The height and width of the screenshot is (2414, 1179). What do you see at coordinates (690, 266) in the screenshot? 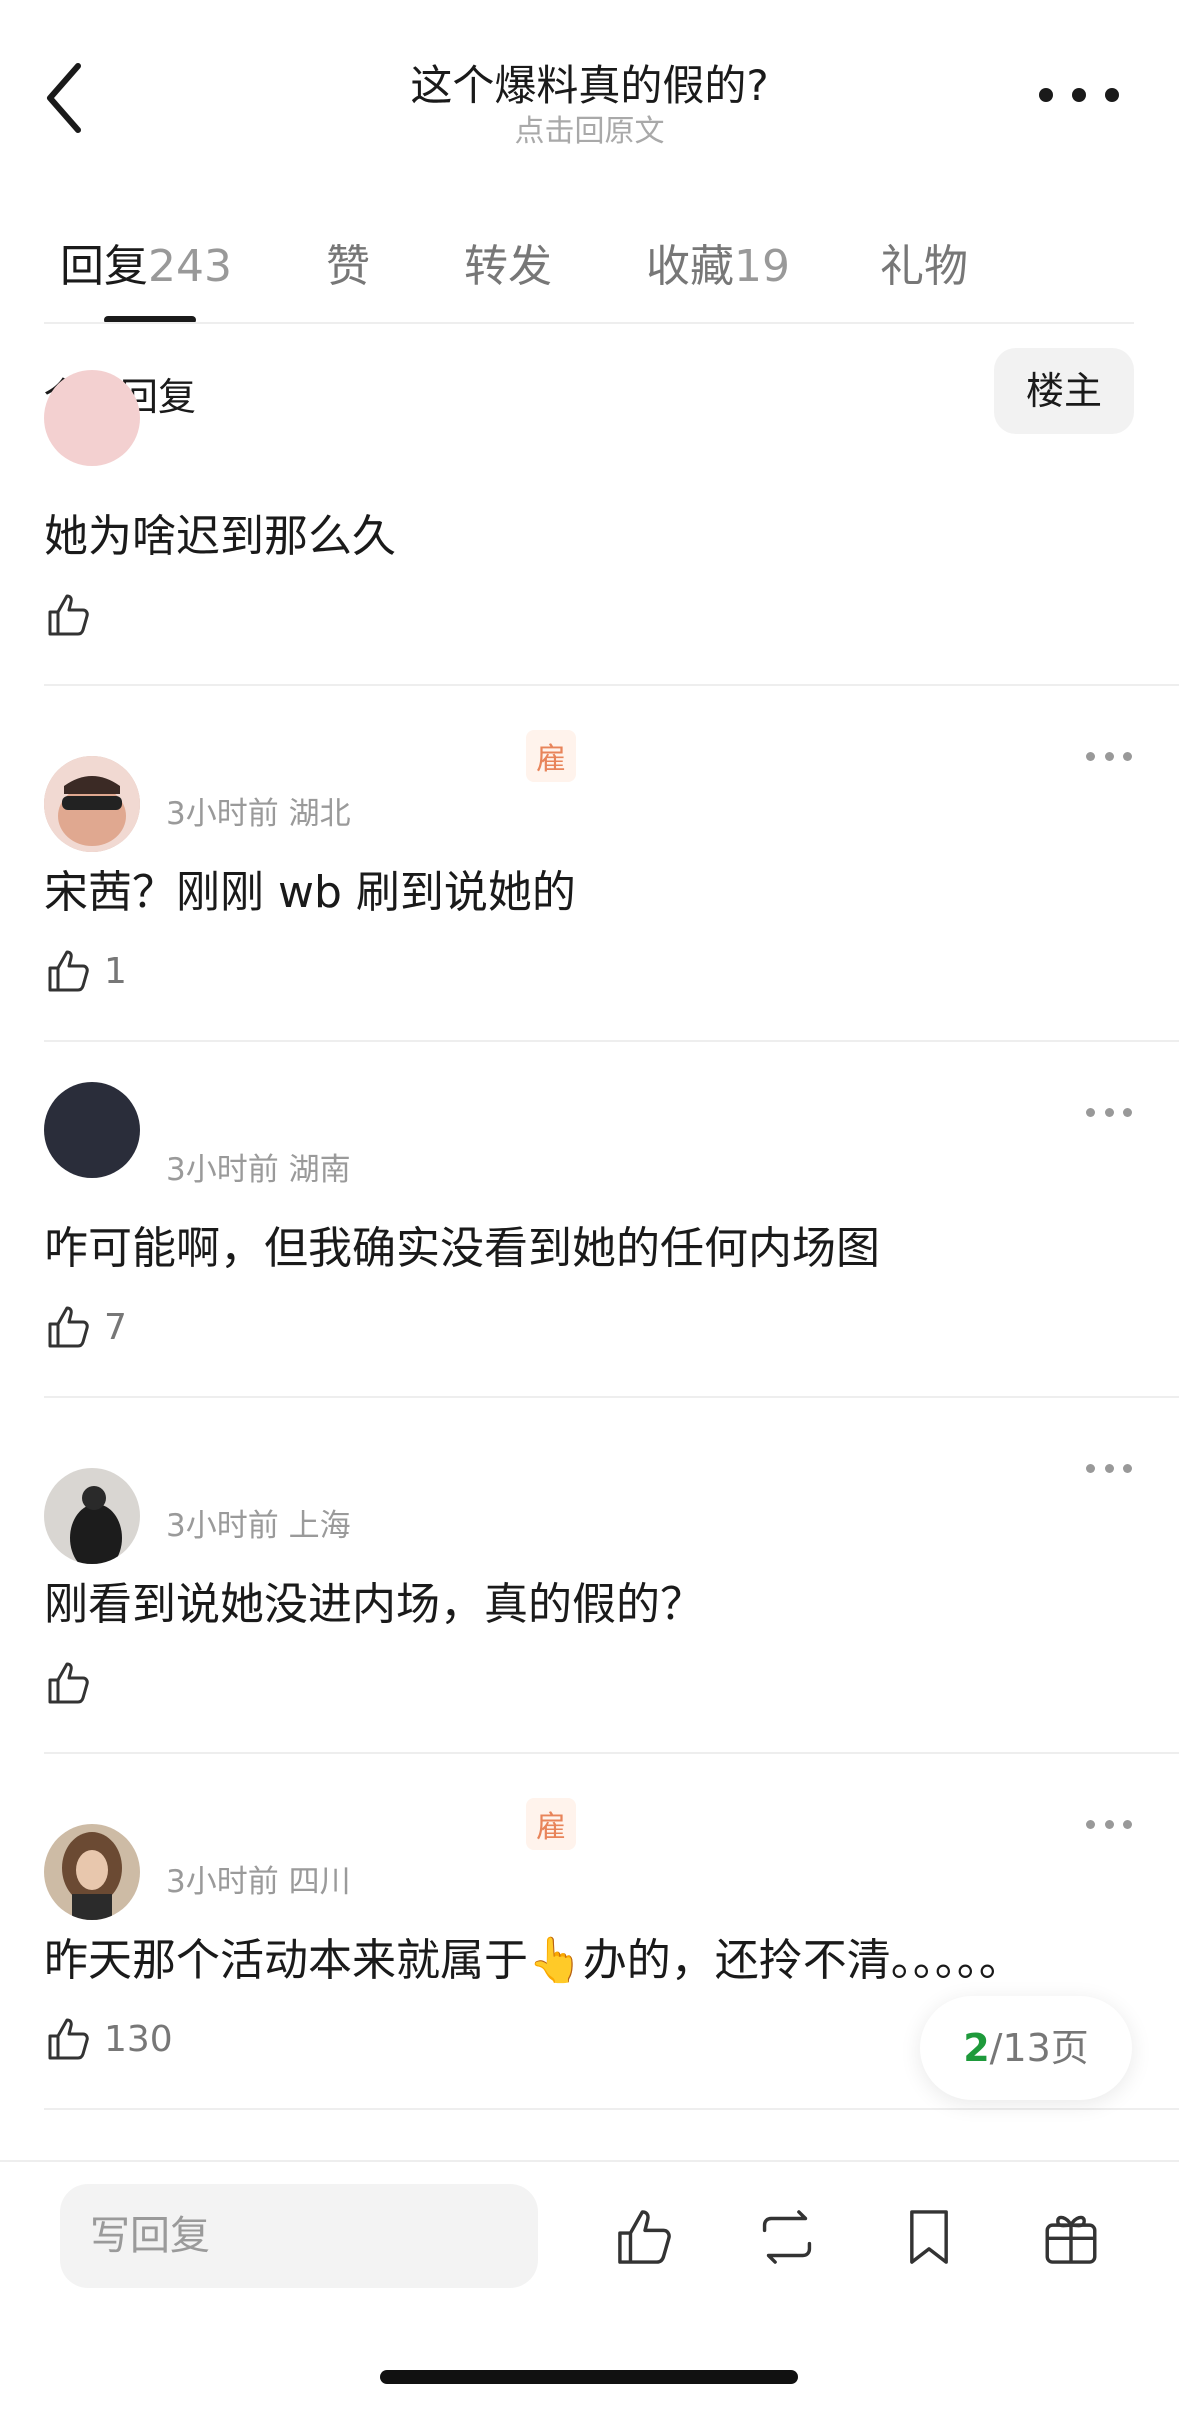
I see `tab-label: 收藏` at bounding box center [690, 266].